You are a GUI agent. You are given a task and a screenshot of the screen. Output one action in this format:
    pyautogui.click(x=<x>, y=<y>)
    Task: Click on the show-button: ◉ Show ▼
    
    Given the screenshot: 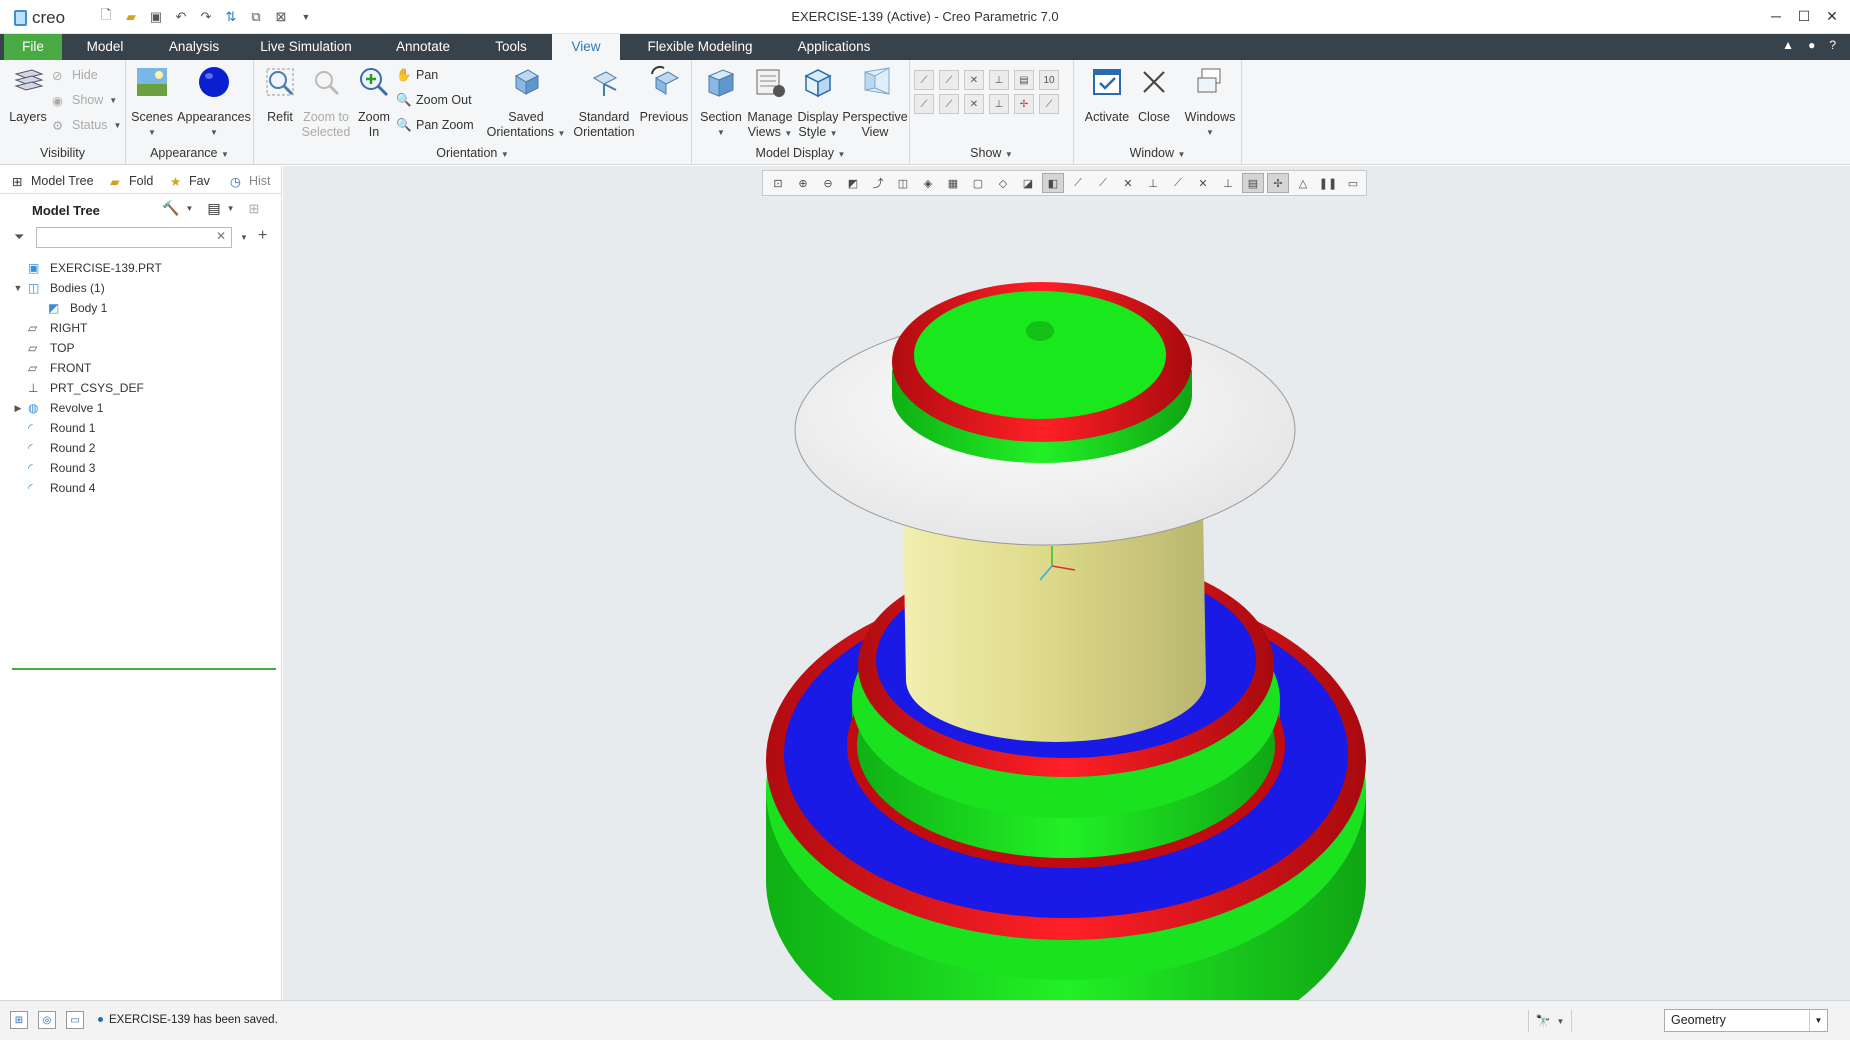 What is the action you would take?
    pyautogui.click(x=84, y=100)
    